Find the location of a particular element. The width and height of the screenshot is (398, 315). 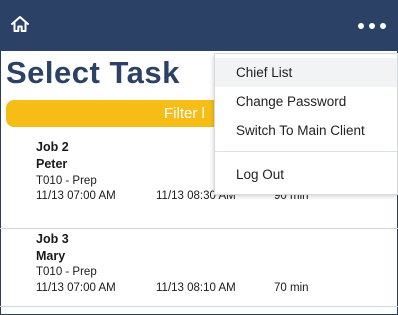

page-title: Select Task is located at coordinates (93, 72).